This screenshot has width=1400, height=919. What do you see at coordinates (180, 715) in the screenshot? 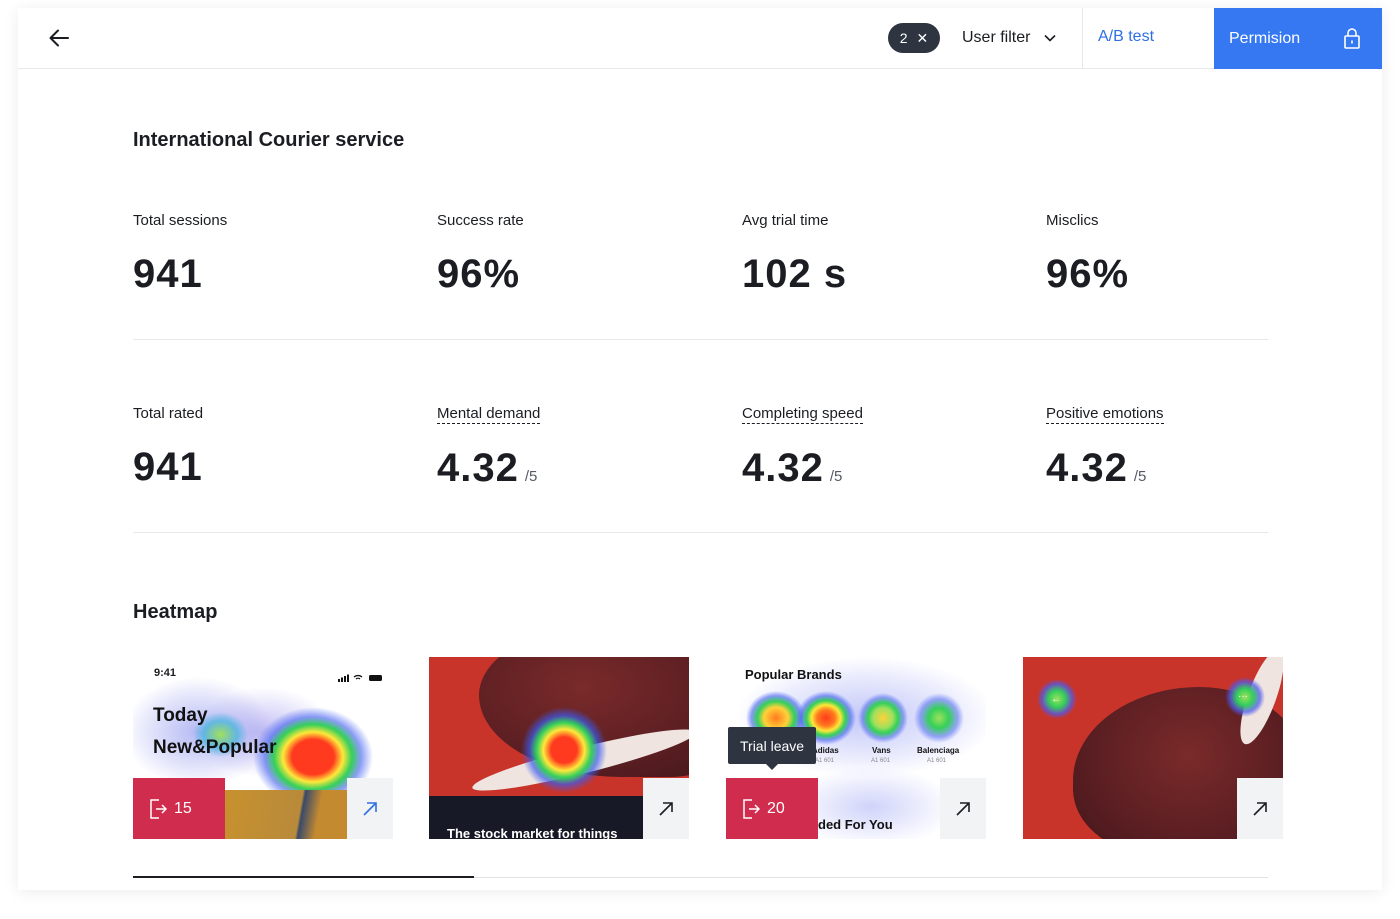
I see `thumb-heading: Today` at bounding box center [180, 715].